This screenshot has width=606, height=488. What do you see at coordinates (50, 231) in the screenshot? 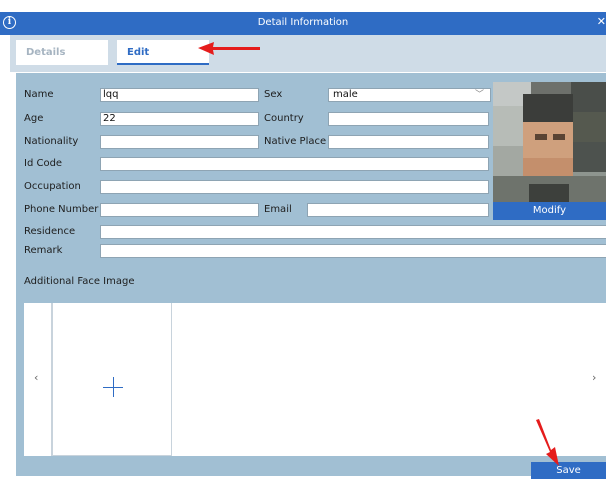
I see `residence-label: Residence` at bounding box center [50, 231].